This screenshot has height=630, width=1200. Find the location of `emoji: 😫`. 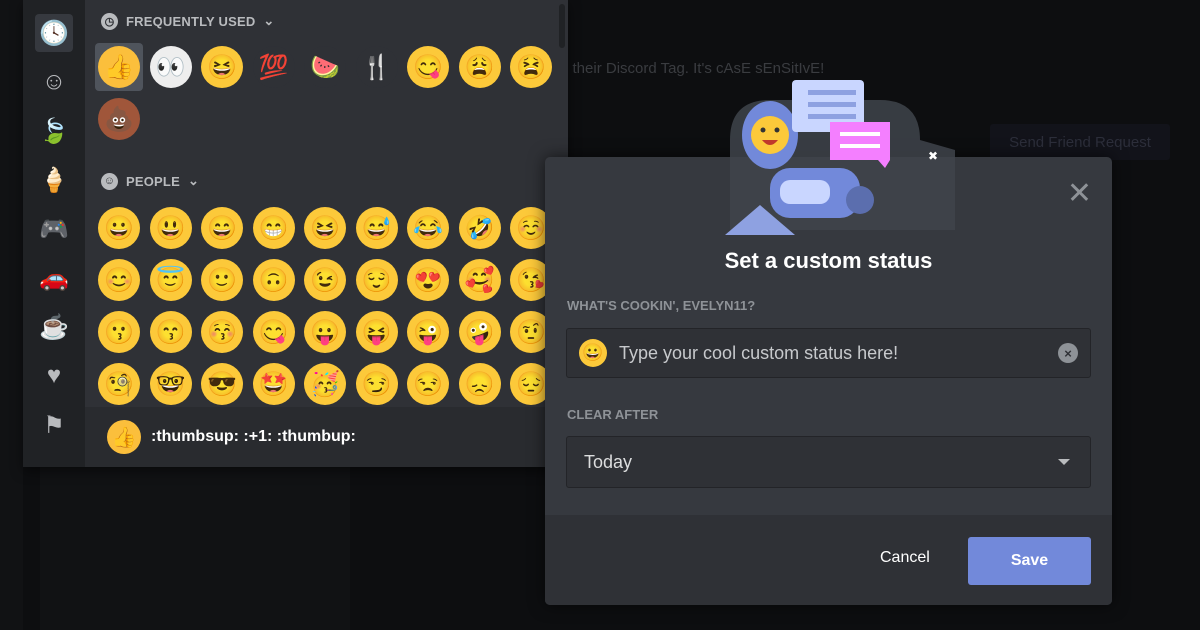

emoji: 😫 is located at coordinates (531, 67).